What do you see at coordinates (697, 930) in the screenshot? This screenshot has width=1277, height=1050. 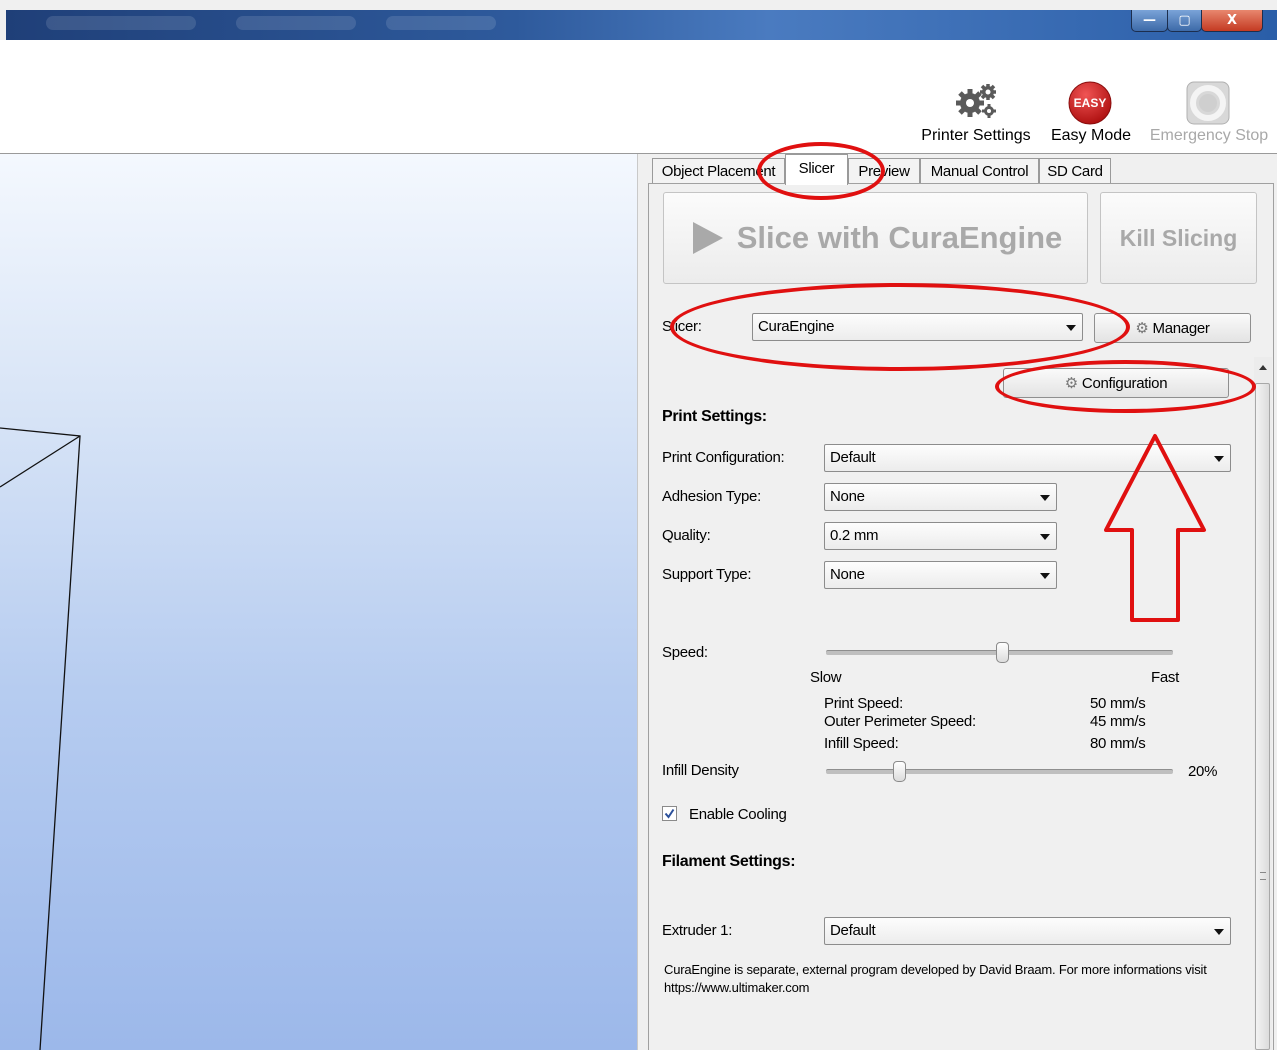 I see `extruder-label: Extruder 1:` at bounding box center [697, 930].